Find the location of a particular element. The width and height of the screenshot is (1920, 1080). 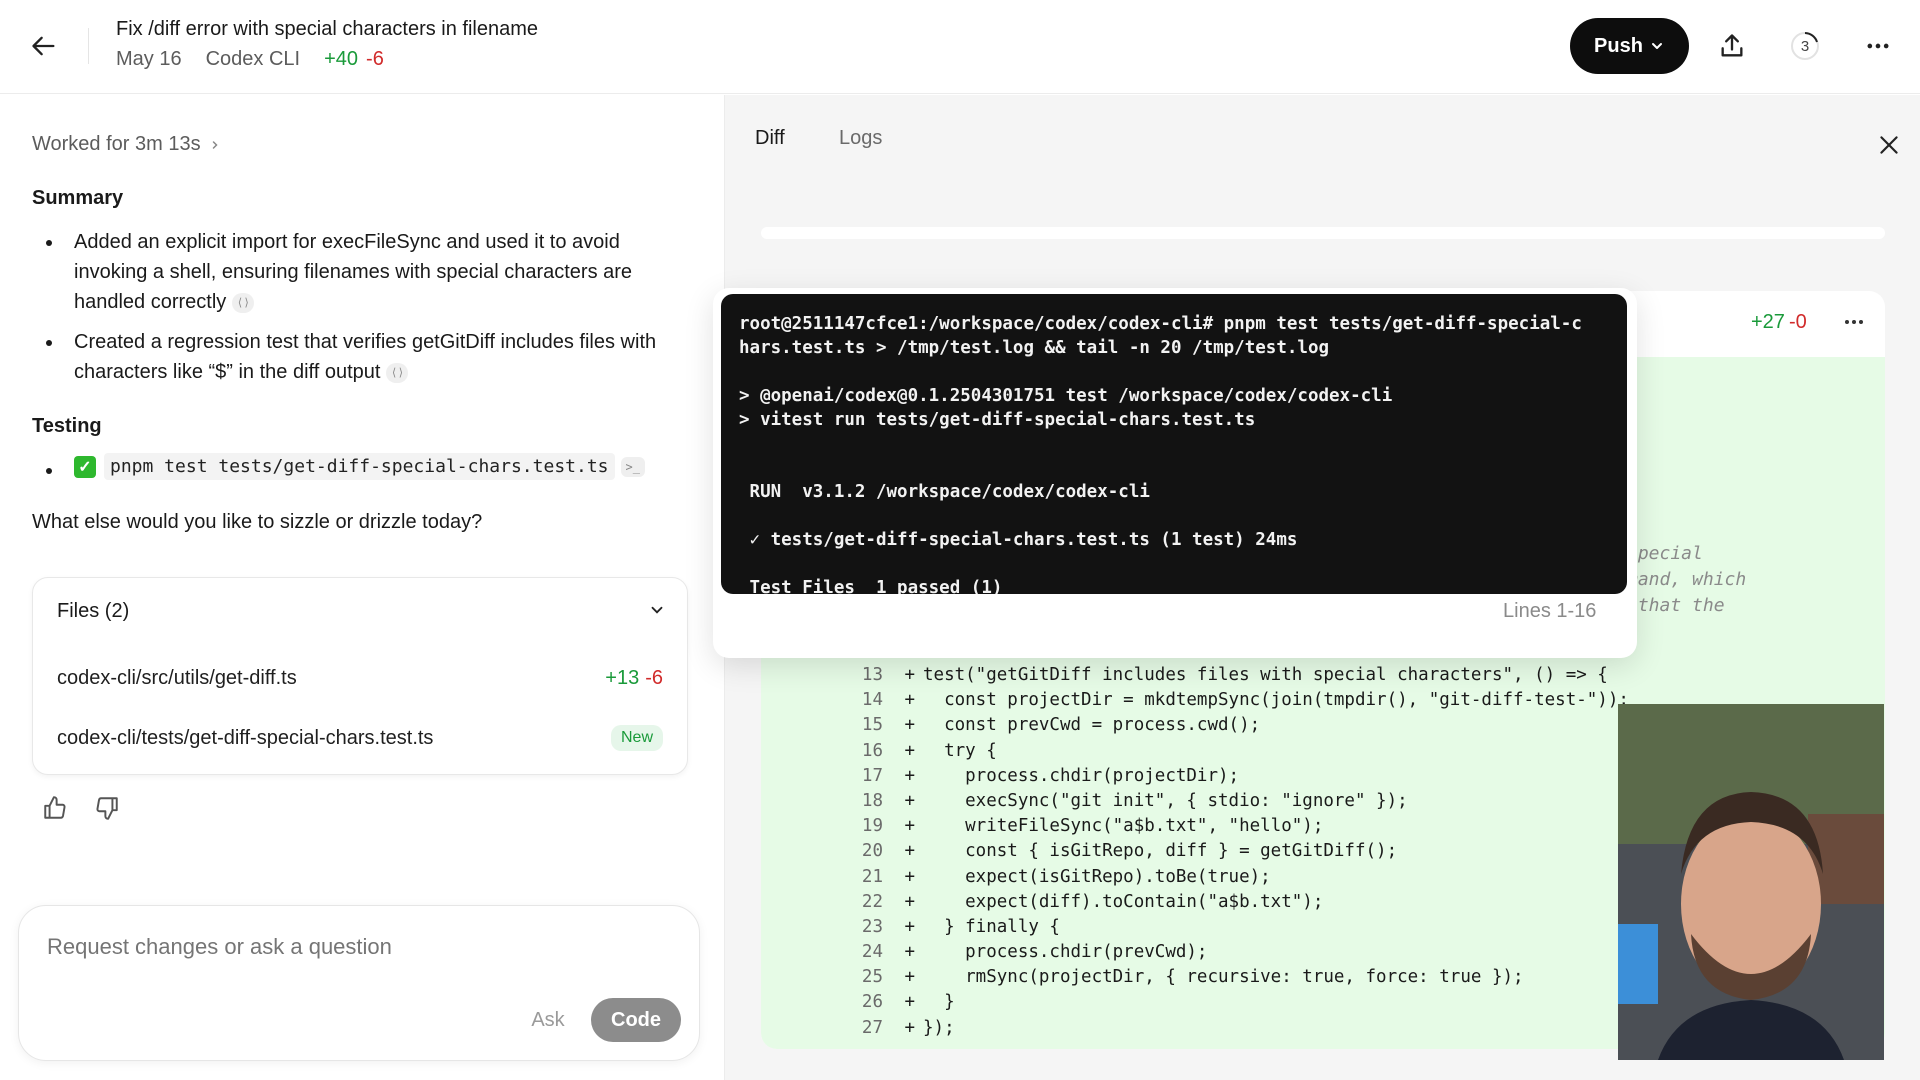

comment-line: that the is located at coordinates (1676, 605).